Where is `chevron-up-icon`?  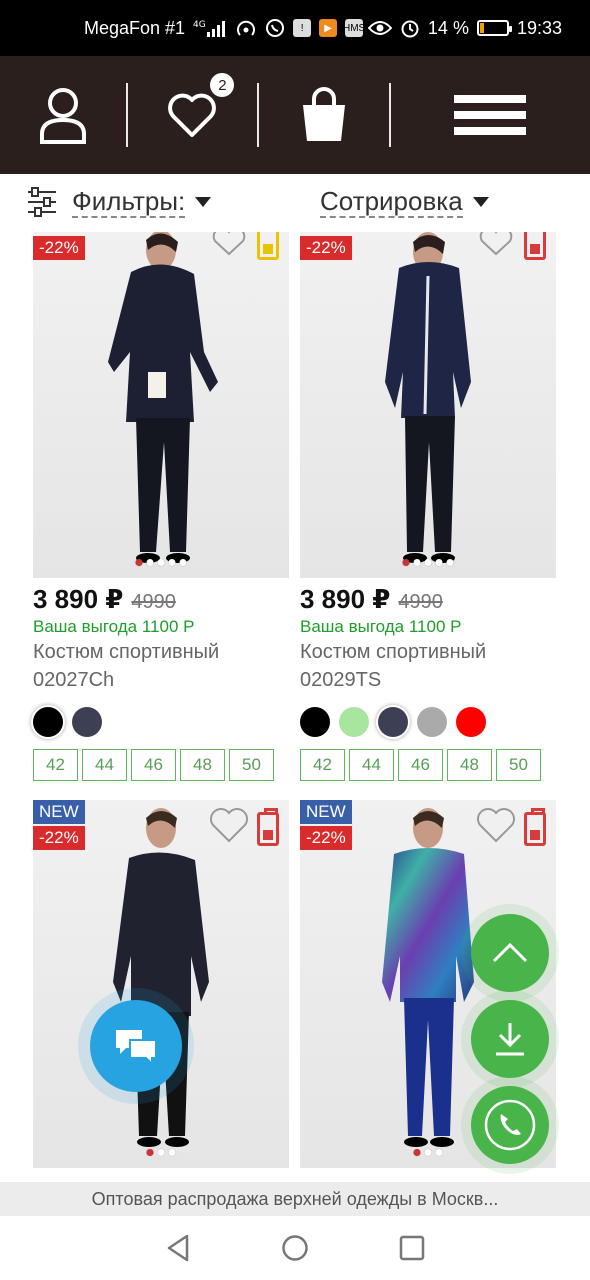
chevron-up-icon is located at coordinates (510, 952).